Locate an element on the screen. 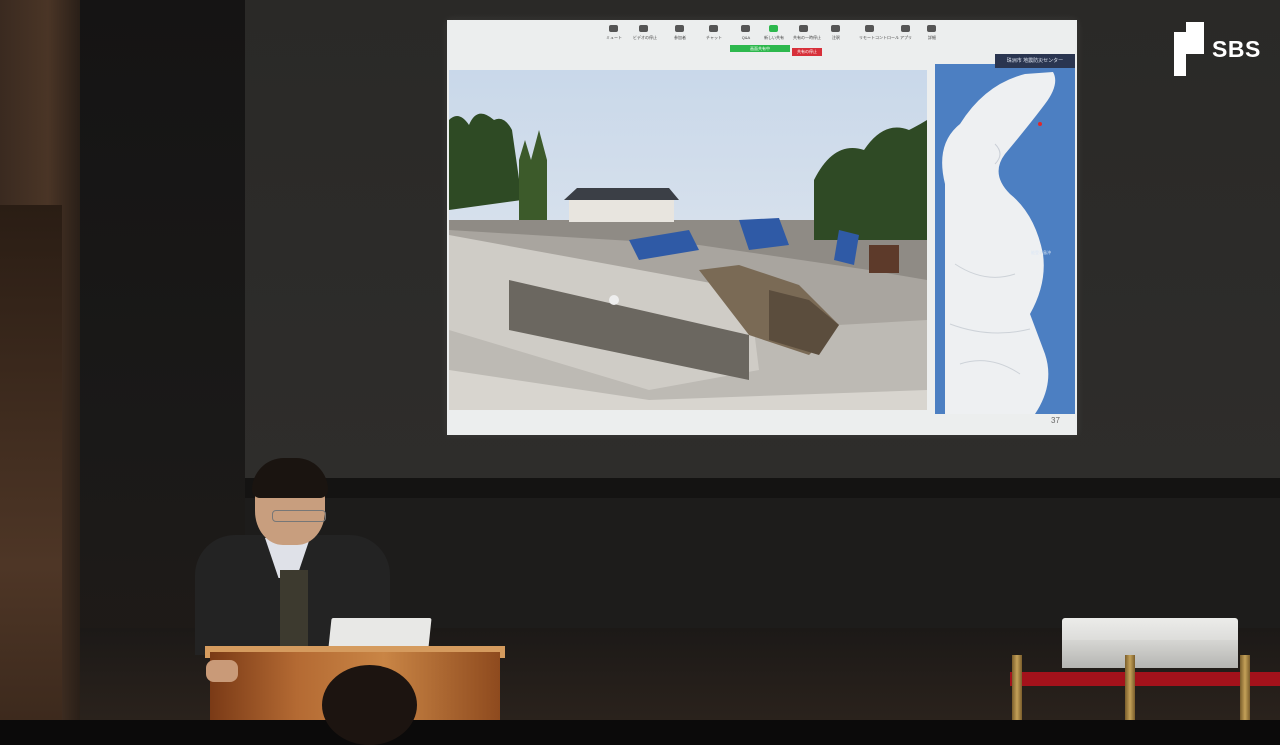 Image resolution: width=1280 pixels, height=745 pixels. share-icon: 新しい共有 is located at coordinates (774, 34).